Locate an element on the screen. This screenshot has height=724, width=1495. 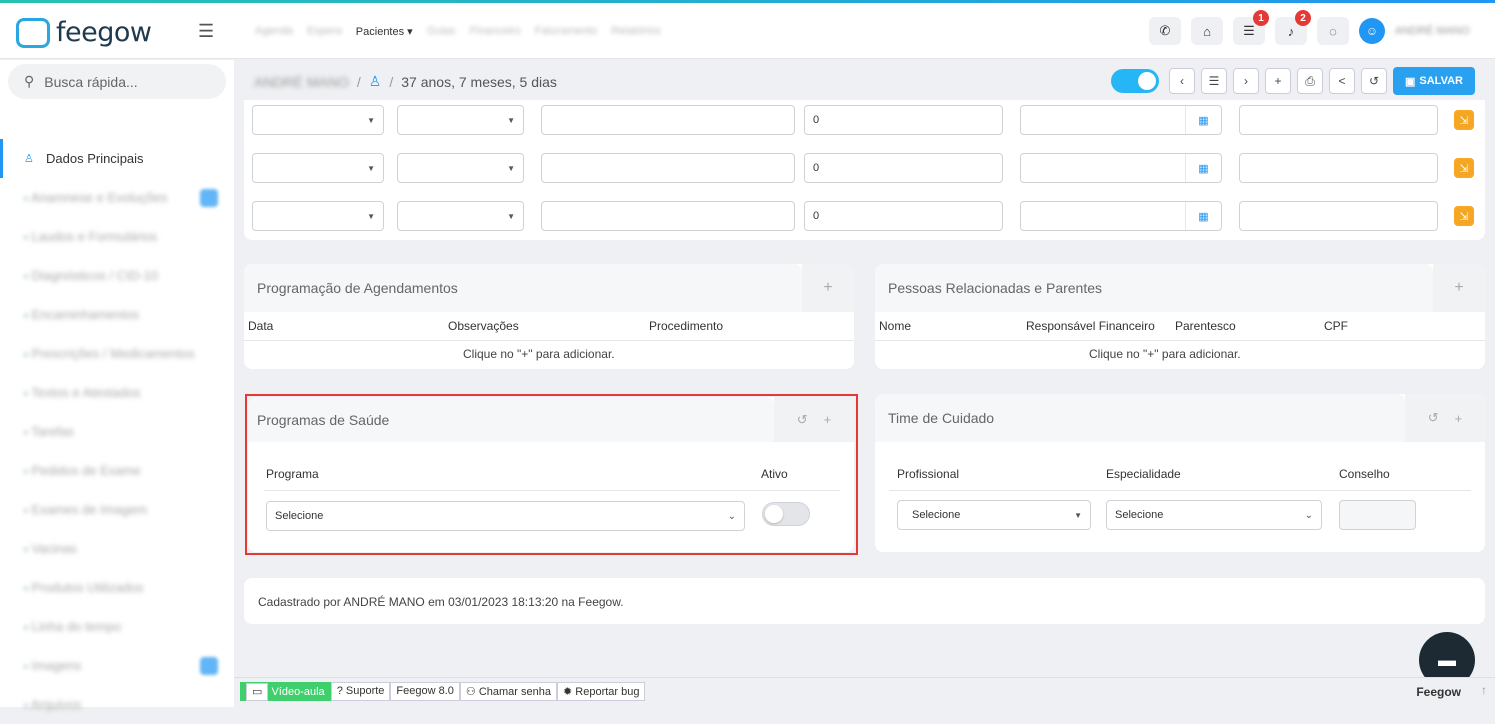
sidebar-item-linha-tempo: ▪ Linha do tempo is located at coordinates (117, 626).